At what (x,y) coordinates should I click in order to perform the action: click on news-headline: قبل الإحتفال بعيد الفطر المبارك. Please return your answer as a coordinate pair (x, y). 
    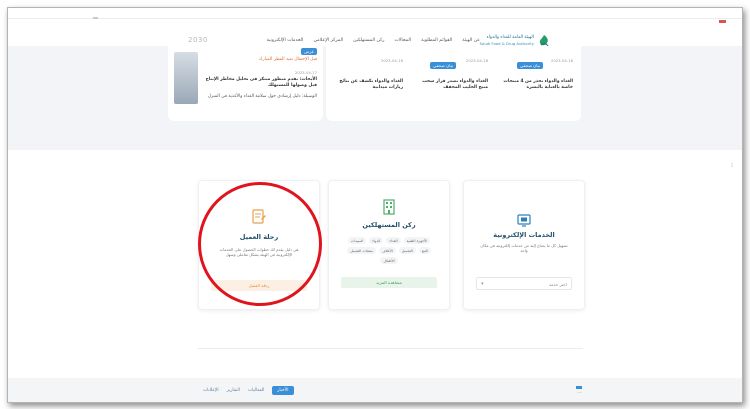
    Looking at the image, I should click on (259, 60).